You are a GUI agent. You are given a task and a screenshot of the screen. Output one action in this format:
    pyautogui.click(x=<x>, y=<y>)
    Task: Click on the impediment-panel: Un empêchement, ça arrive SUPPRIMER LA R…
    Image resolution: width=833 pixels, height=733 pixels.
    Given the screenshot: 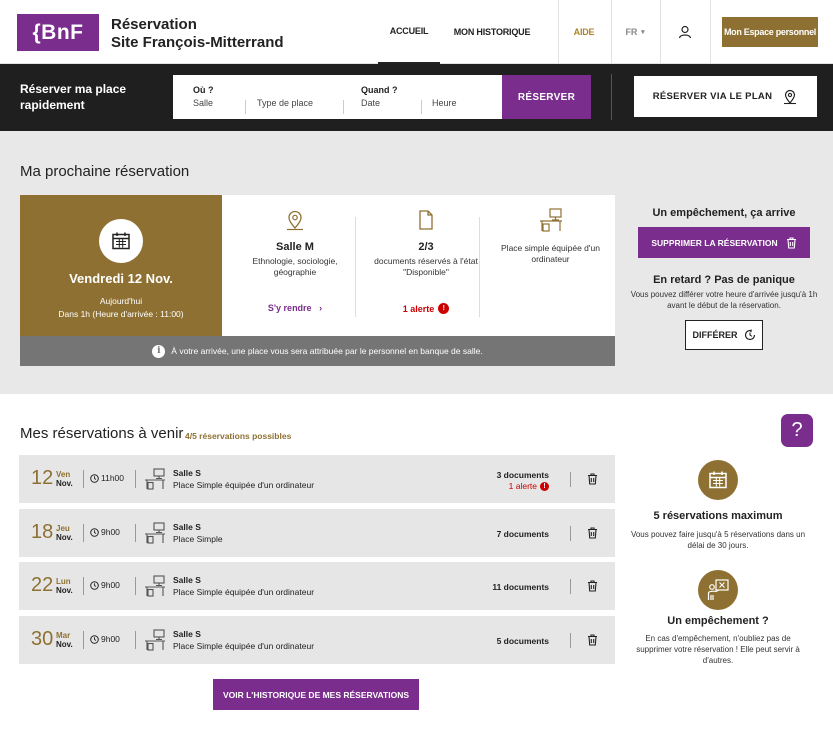 What is the action you would take?
    pyautogui.click(x=724, y=278)
    